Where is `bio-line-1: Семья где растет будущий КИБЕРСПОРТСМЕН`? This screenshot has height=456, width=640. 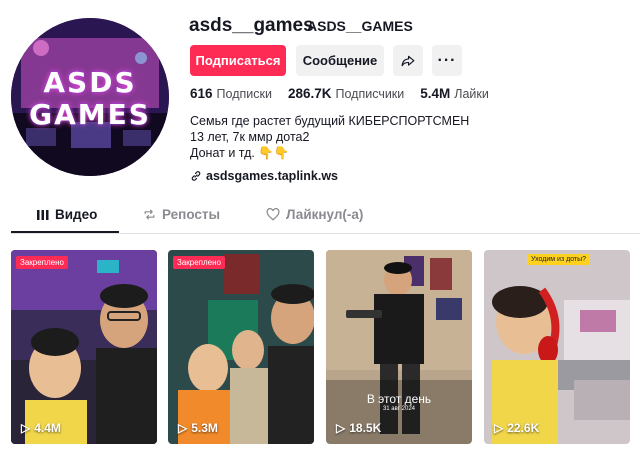
bio-line-1: Семья где растет будущий КИБЕРСПОРТСМЕН is located at coordinates (330, 121).